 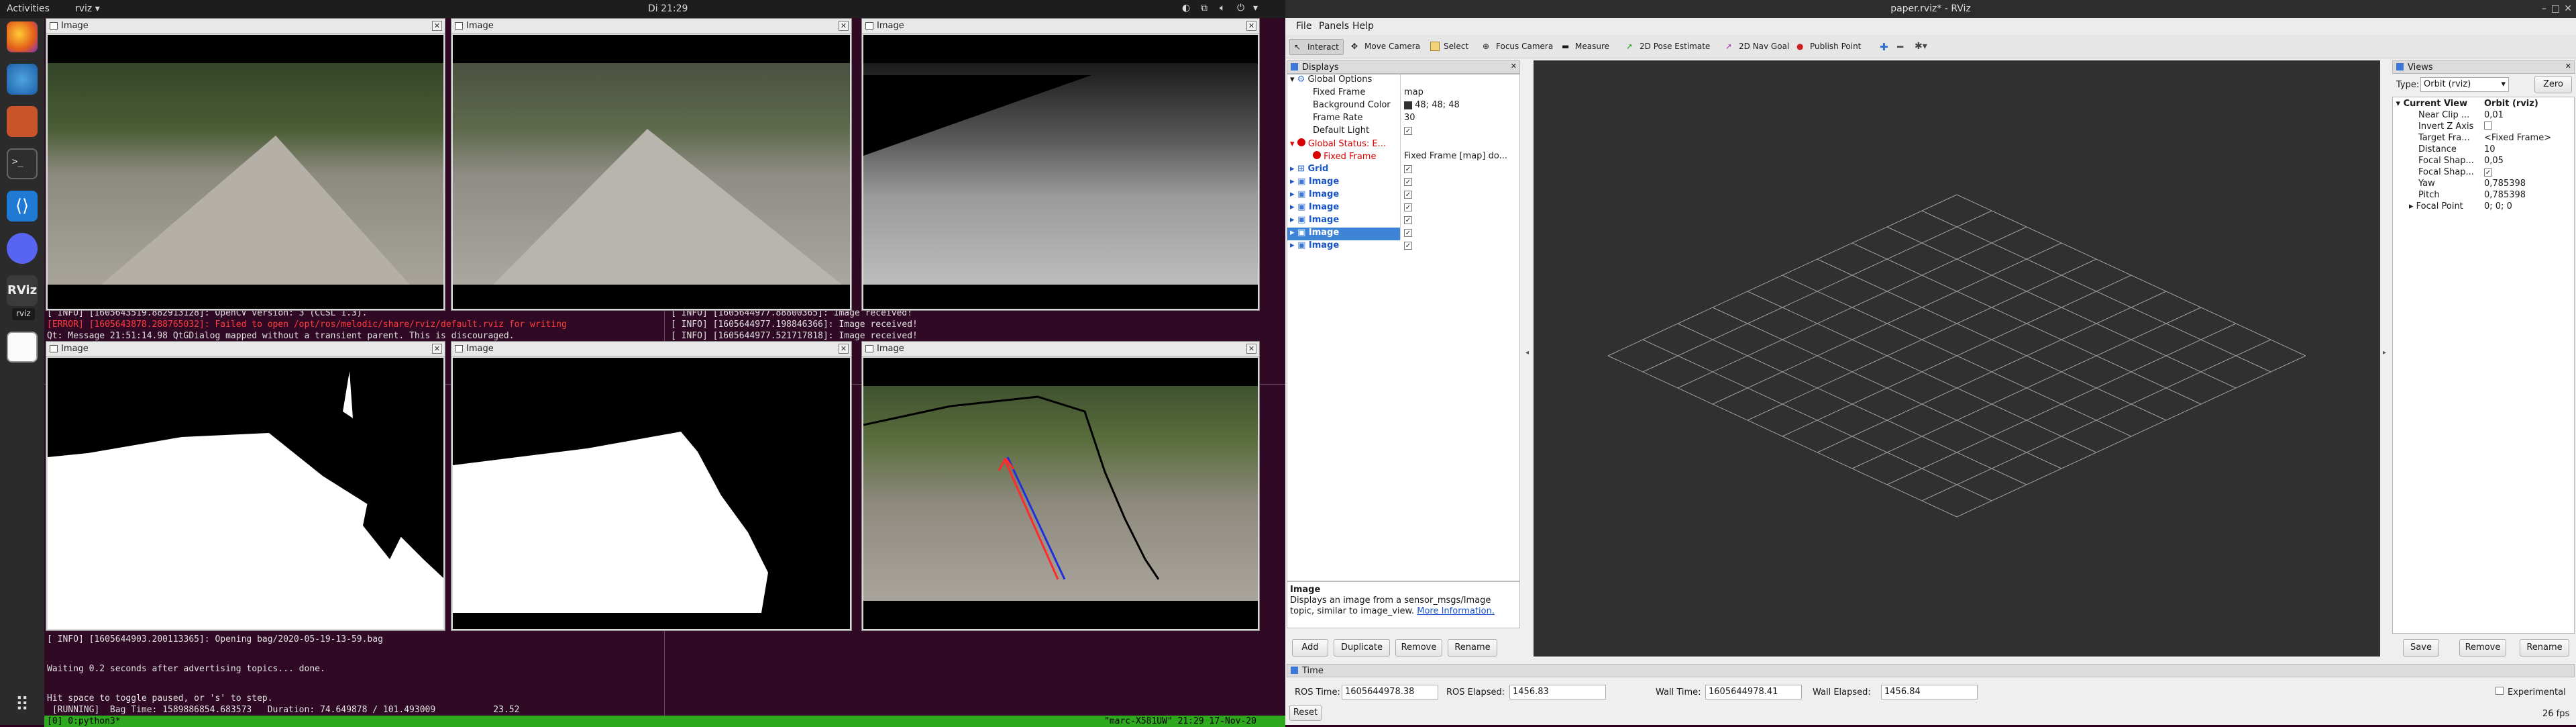 I want to click on reset-button: Reset, so click(x=1305, y=713).